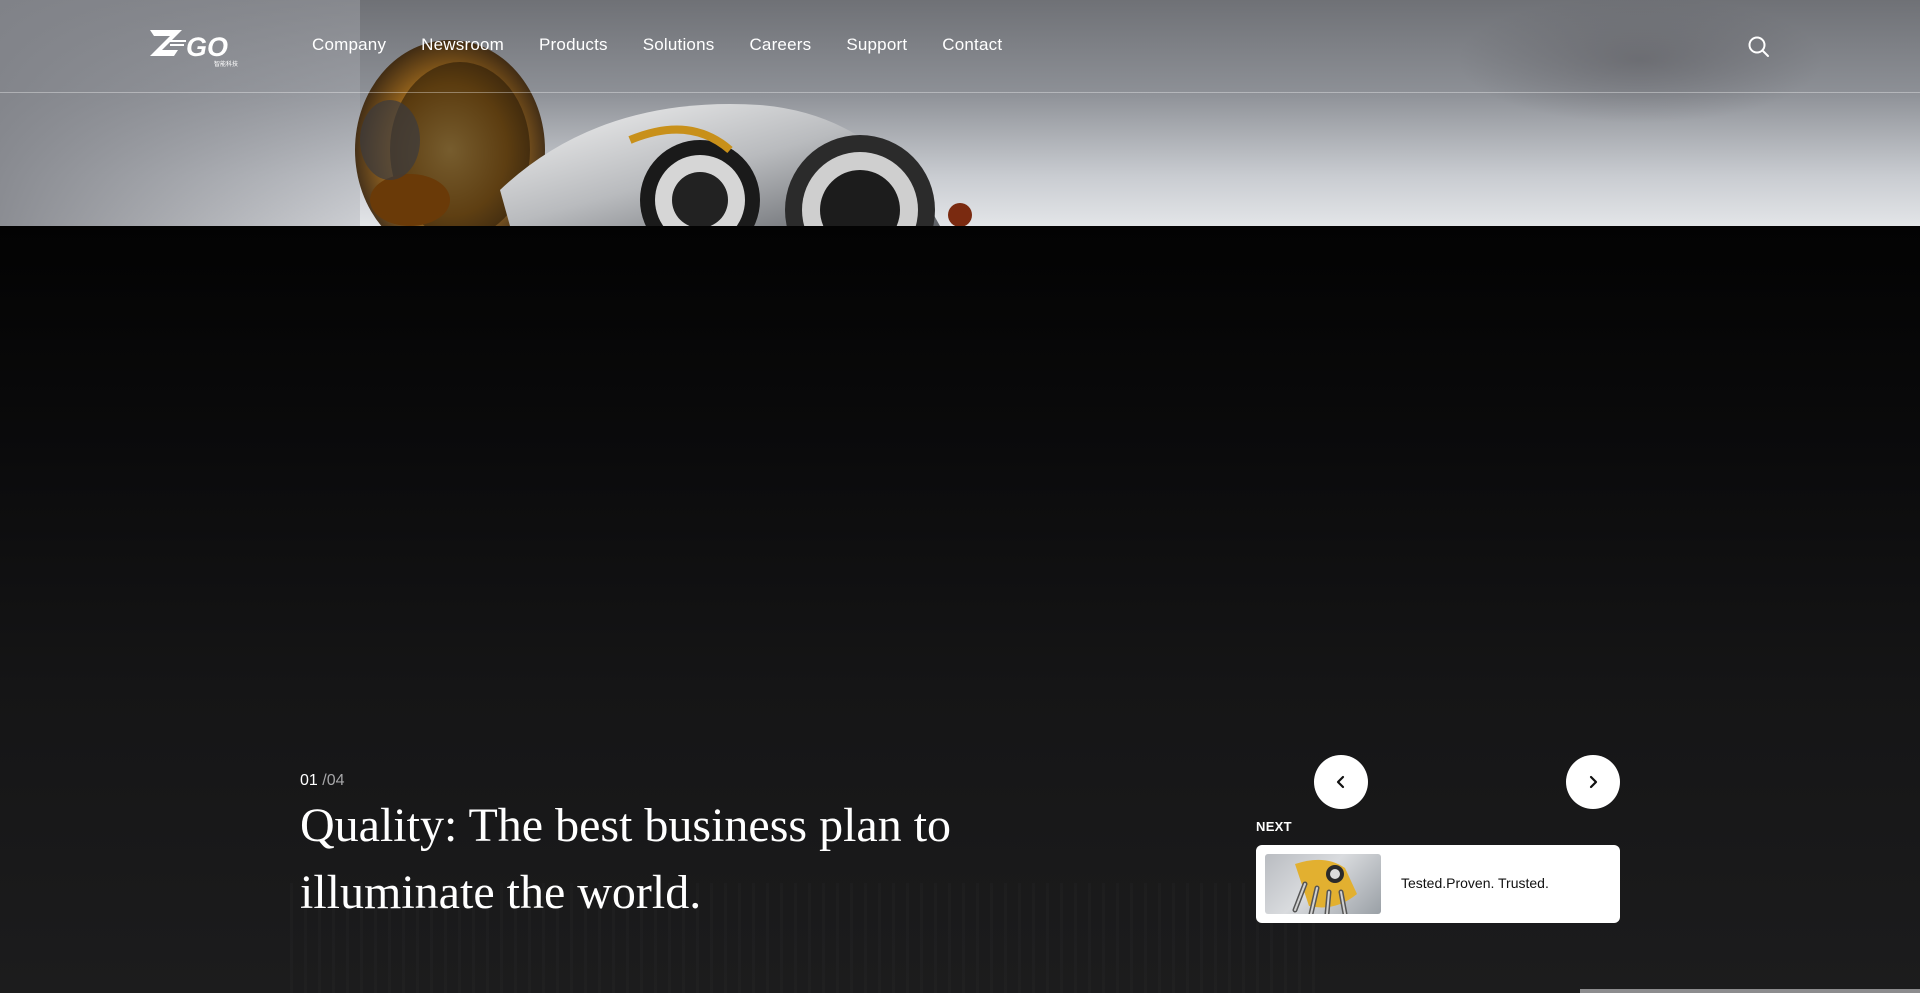  What do you see at coordinates (1274, 826) in the screenshot?
I see `next-label: NEXT` at bounding box center [1274, 826].